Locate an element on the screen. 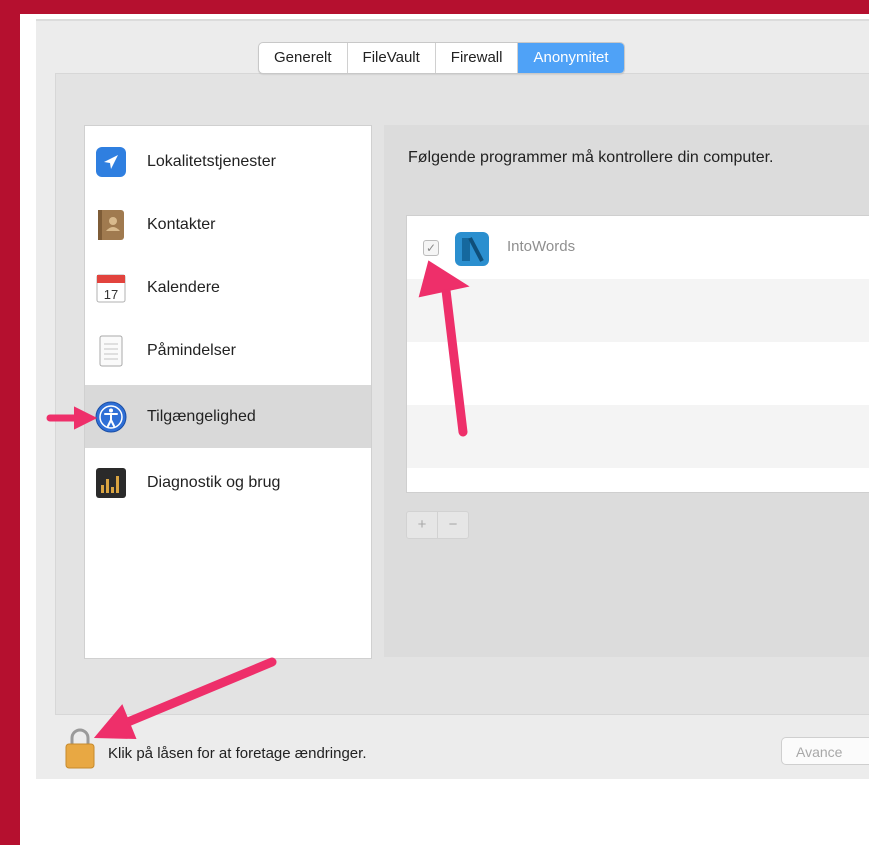 The height and width of the screenshot is (845, 869). location-arrow-icon is located at coordinates (111, 161).